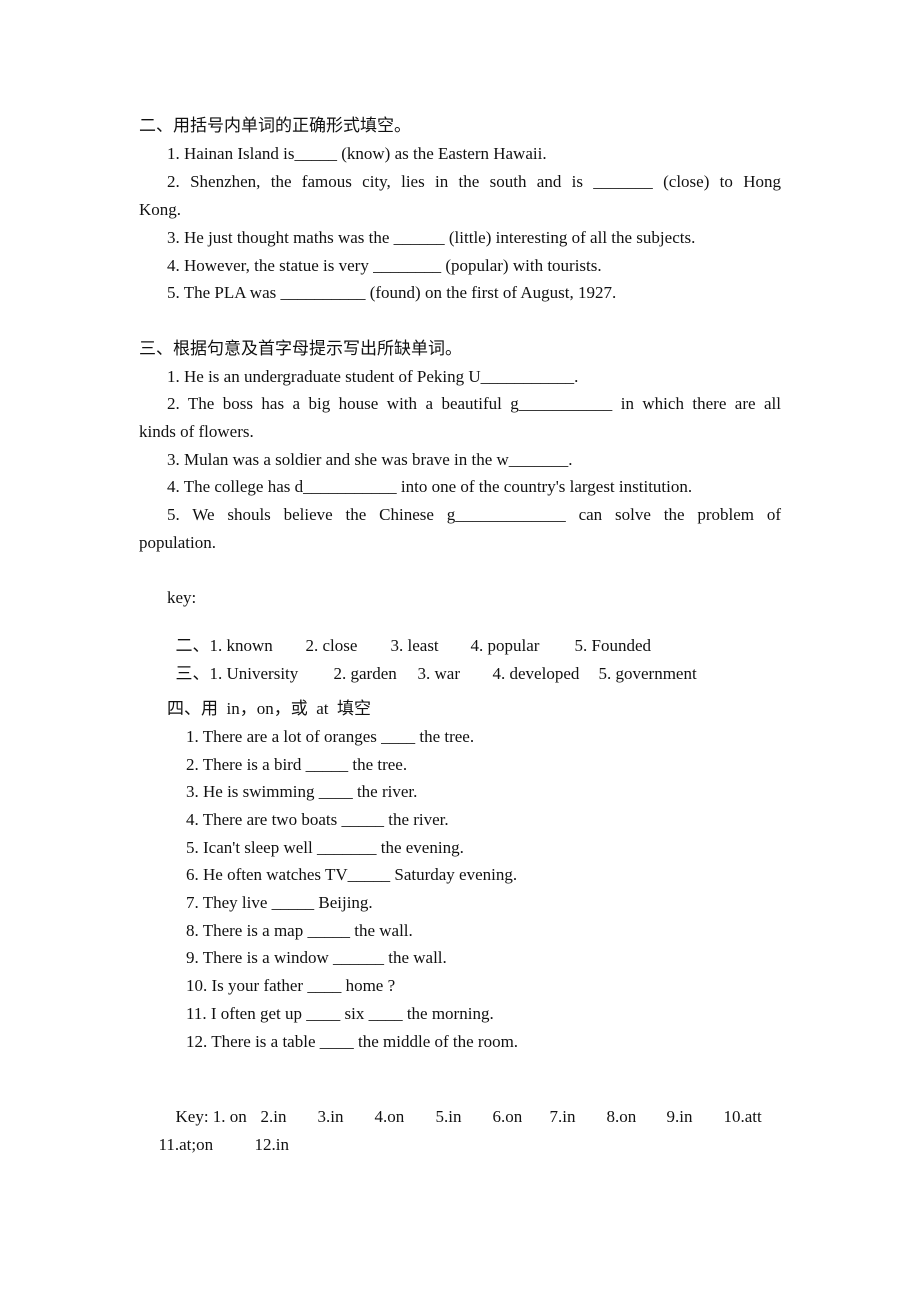 This screenshot has width=920, height=1302. I want to click on section-3-heading: 三、根据句意及首字母提示写出所缺单词。, so click(300, 348).